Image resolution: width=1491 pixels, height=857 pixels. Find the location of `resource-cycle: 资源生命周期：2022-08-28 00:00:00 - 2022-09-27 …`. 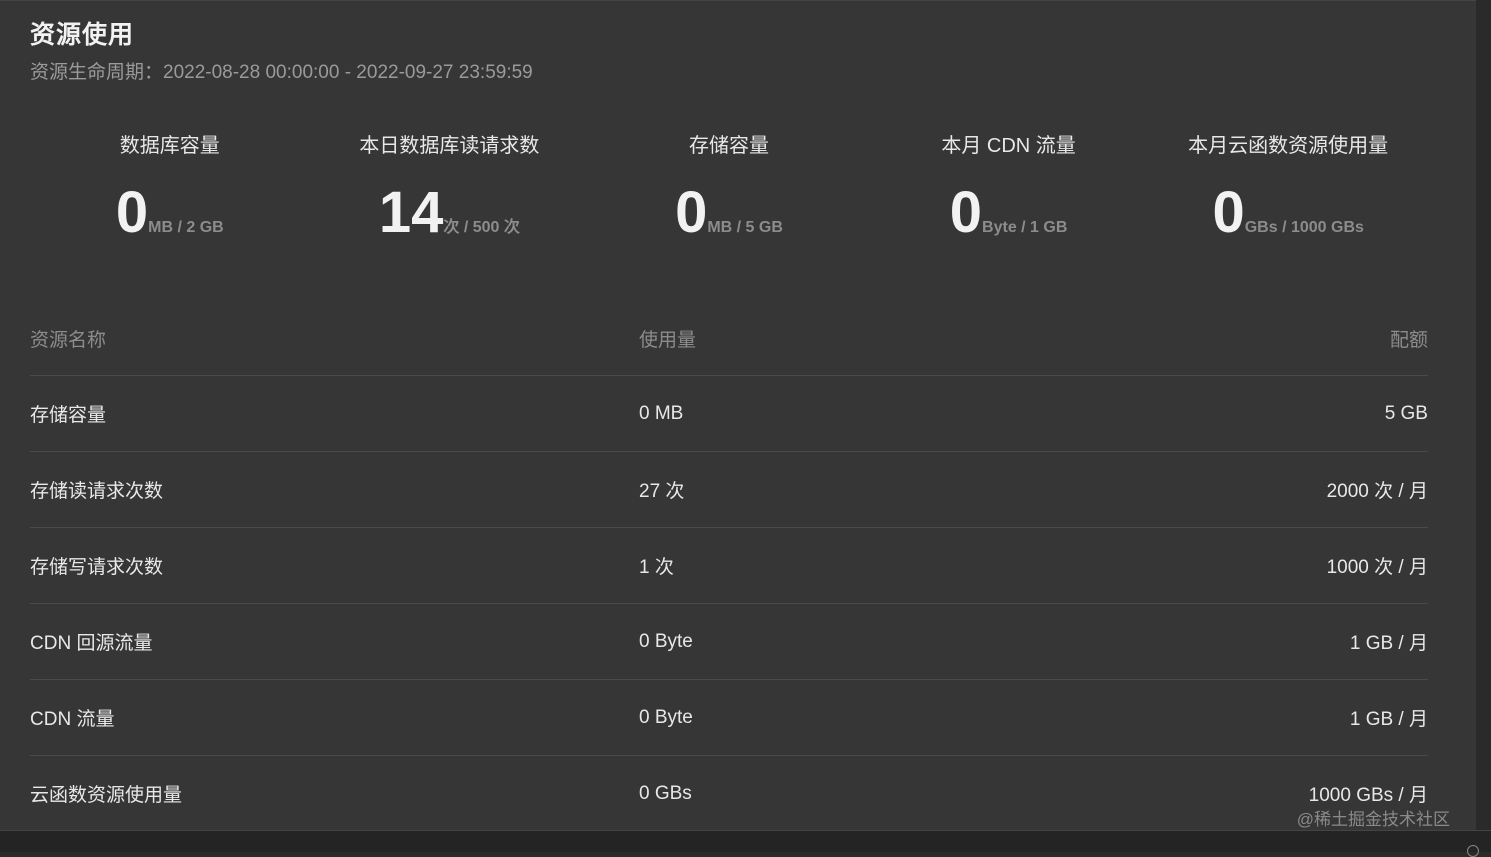

resource-cycle: 资源生命周期：2022-08-28 00:00:00 - 2022-09-27 … is located at coordinates (281, 72).